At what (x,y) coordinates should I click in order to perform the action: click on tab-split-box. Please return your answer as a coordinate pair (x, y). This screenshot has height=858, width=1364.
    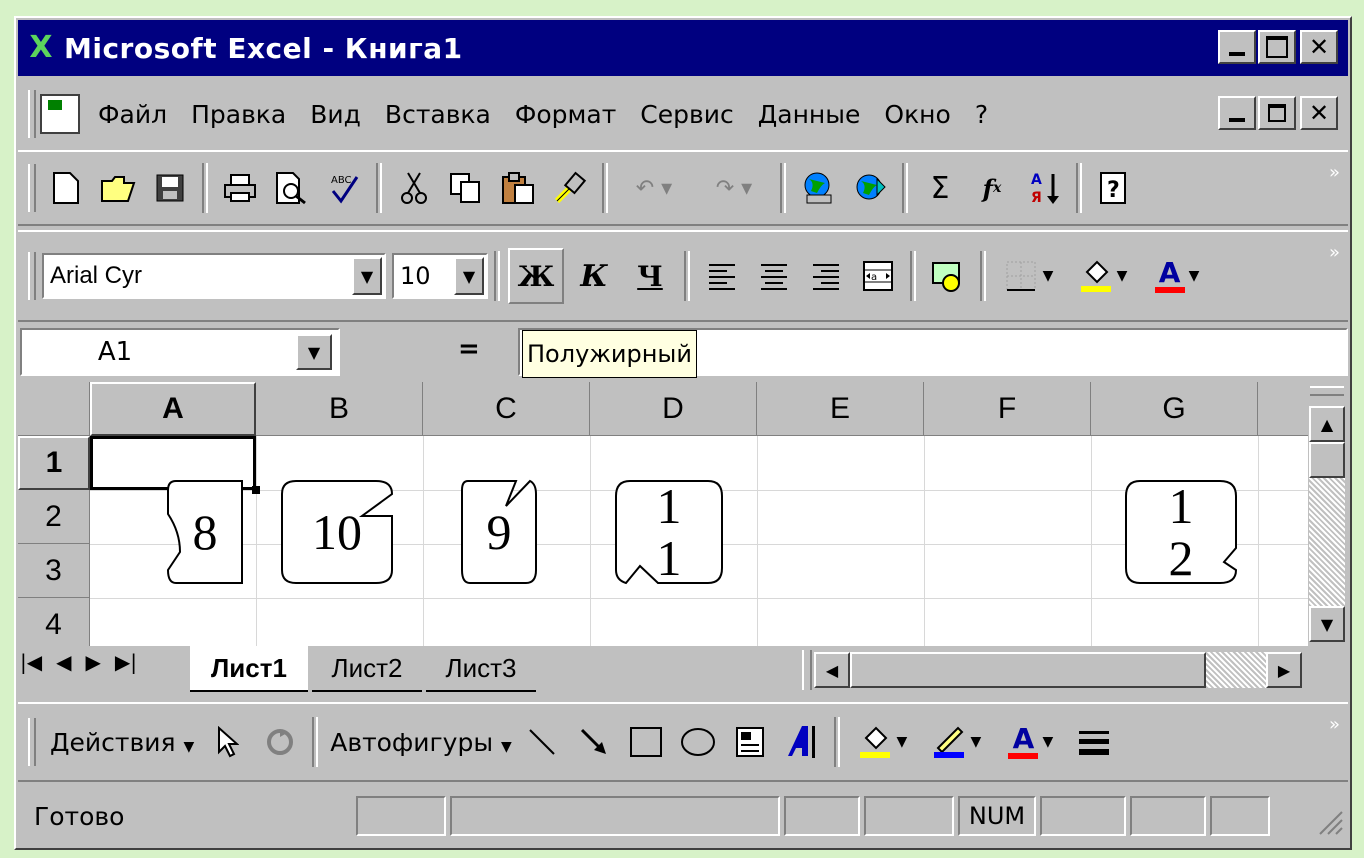
    Looking at the image, I should click on (807, 670).